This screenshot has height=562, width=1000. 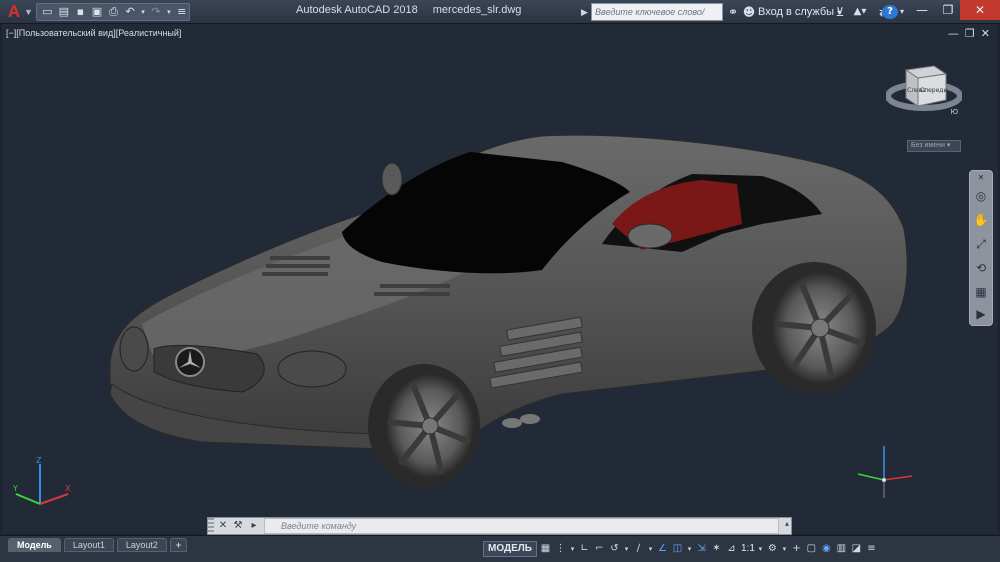 I want to click on customize-status-icon: ≡, so click(x=871, y=549).